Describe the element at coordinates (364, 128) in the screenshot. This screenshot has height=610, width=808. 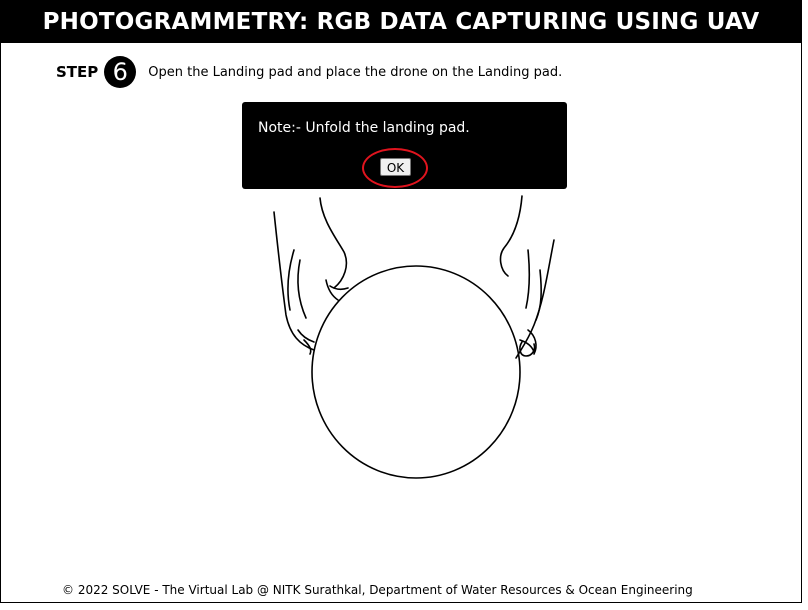
I see `note-text: Note:- Unfold the landing pad.` at that location.